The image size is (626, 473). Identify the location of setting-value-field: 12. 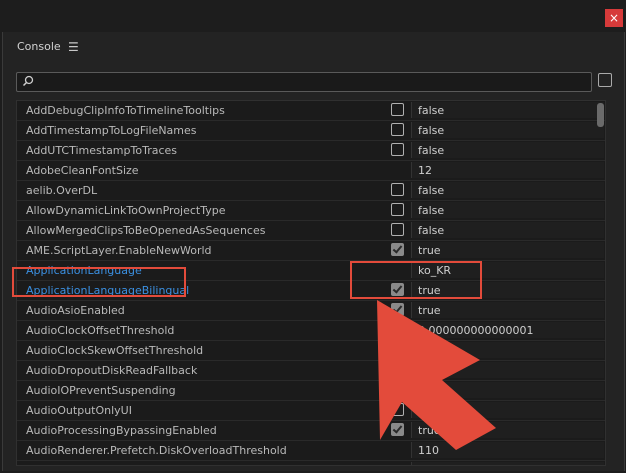
(507, 170).